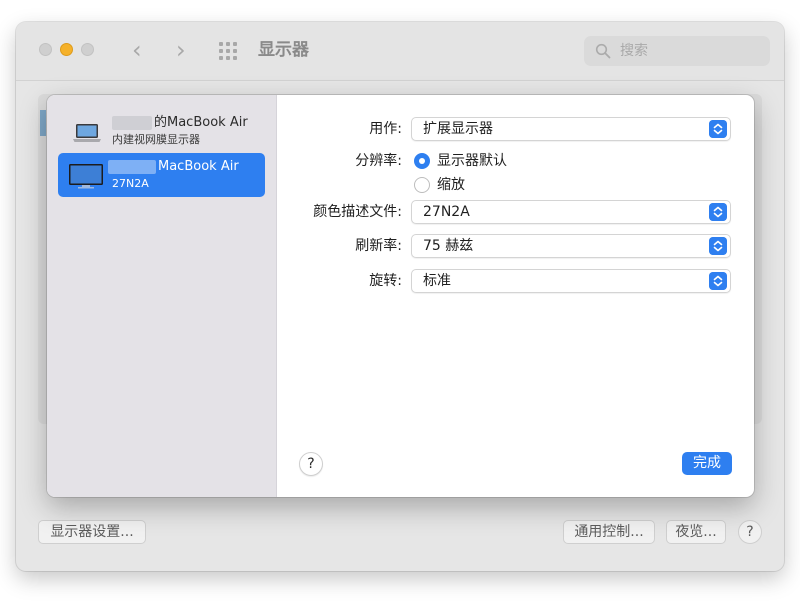 The image size is (800, 605). I want to click on window-help-button: ?, so click(750, 532).